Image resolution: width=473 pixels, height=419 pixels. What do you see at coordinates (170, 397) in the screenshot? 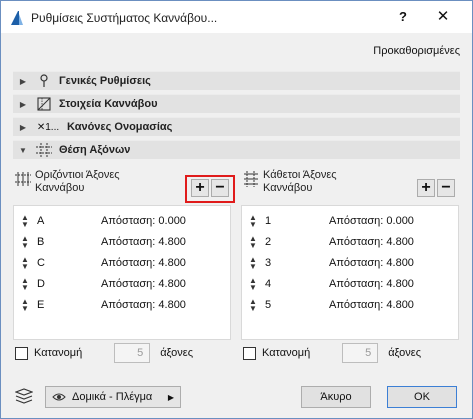
I see `dropdown-arrow-icon: ▶` at bounding box center [170, 397].